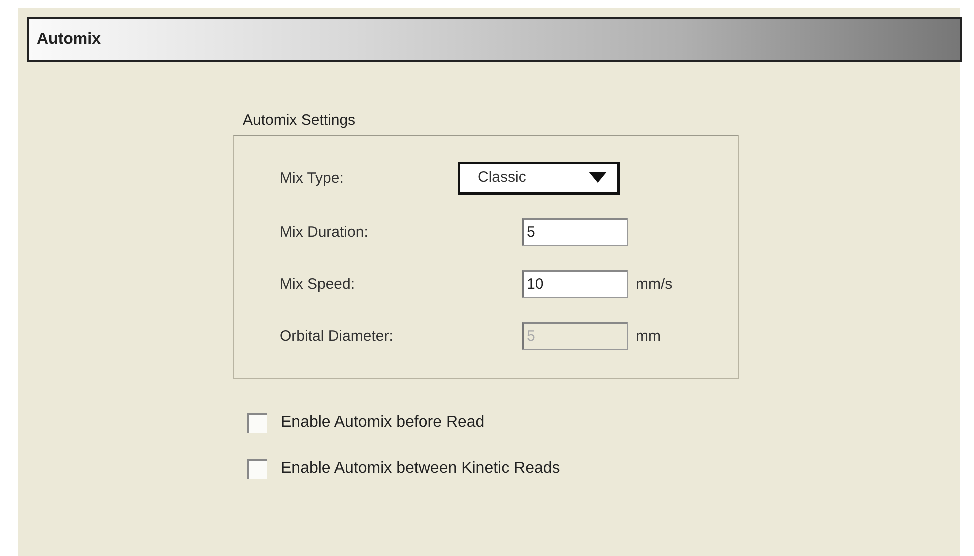  What do you see at coordinates (383, 423) in the screenshot?
I see `checkbox-label: Enable Automix before Read` at bounding box center [383, 423].